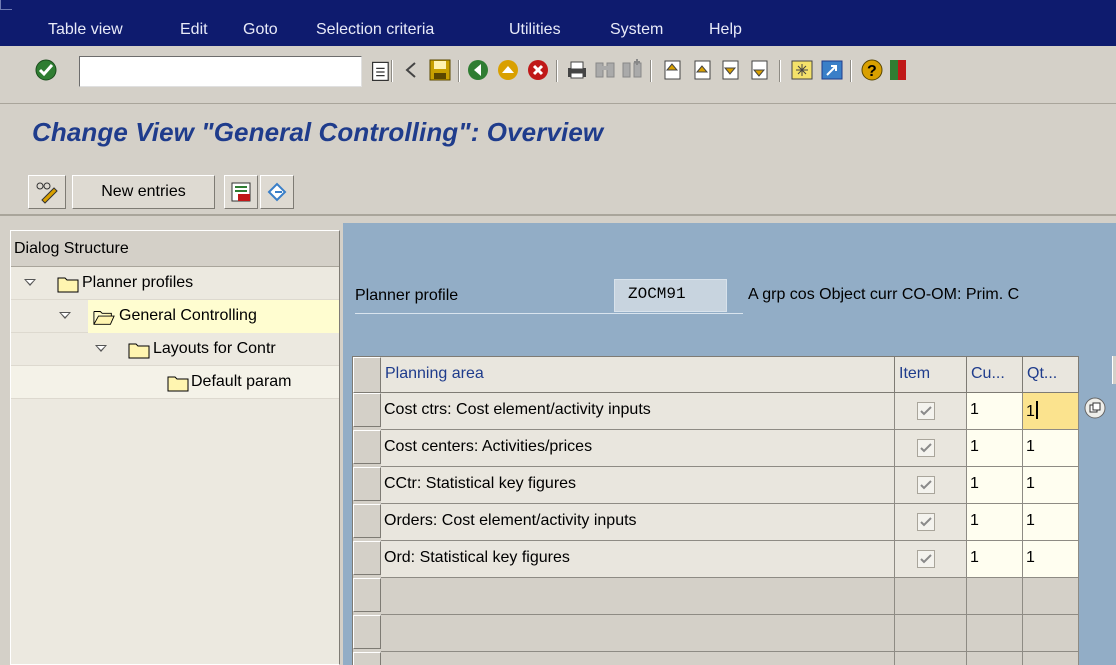  Describe the element at coordinates (725, 30) in the screenshot. I see `menu-help: Help` at that location.